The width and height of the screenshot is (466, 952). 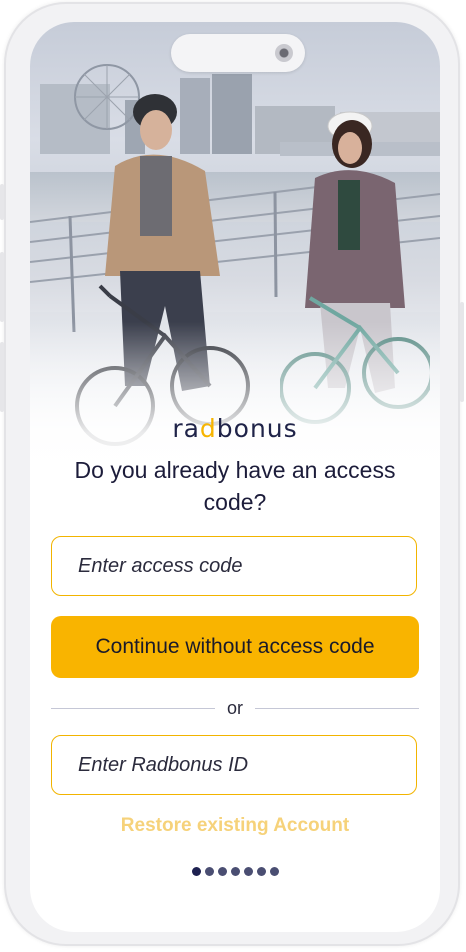 I want to click on restore-account-link: Restore existing Account, so click(x=235, y=826).